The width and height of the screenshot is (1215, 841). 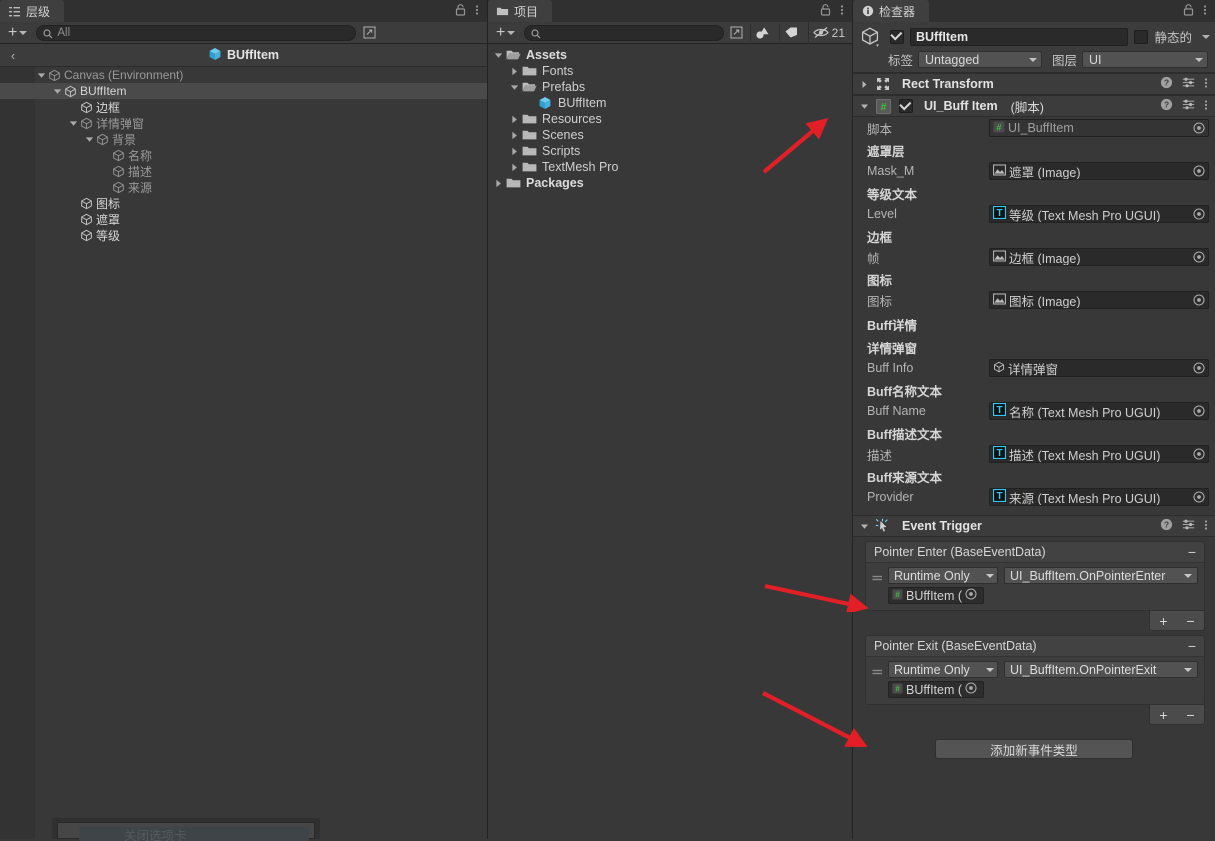 What do you see at coordinates (1034, 106) in the screenshot?
I see `component-header-ui-buff-item: # UI_Buff Item (脚本) ?` at bounding box center [1034, 106].